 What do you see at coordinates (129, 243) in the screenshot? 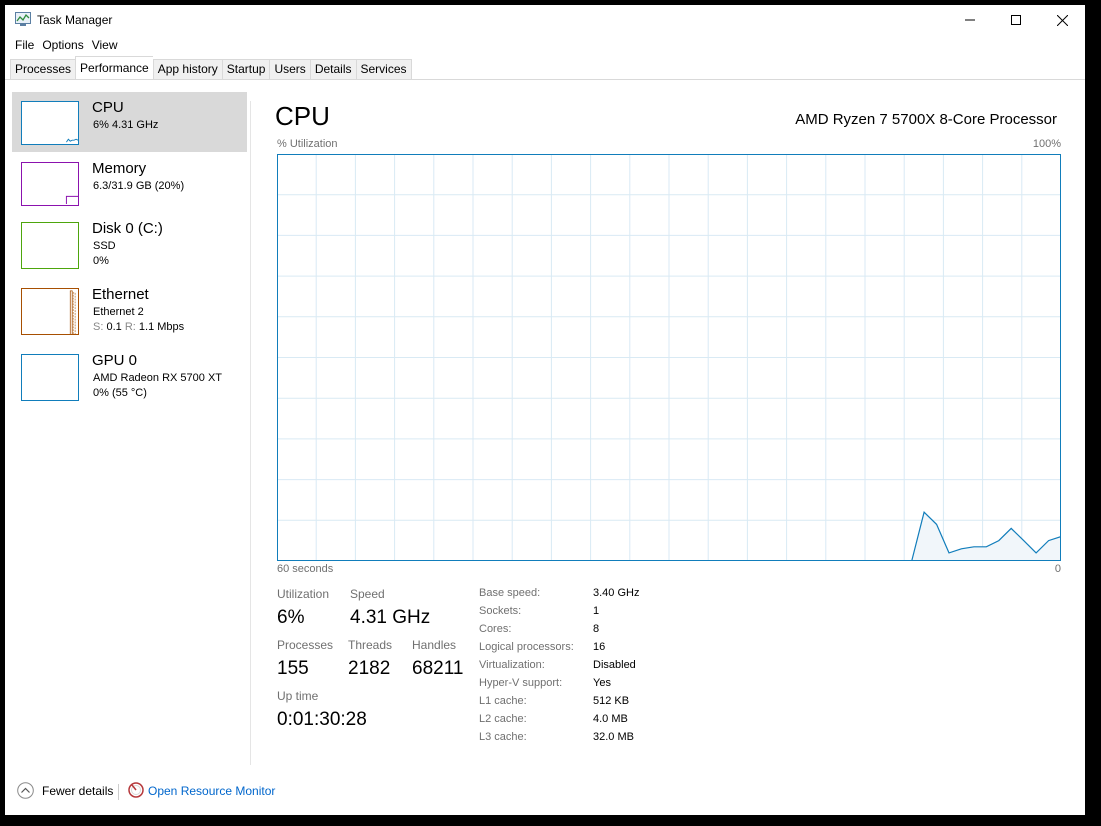
I see `sidebar-item-disk: Disk 0 (C:) SSD 0%` at bounding box center [129, 243].